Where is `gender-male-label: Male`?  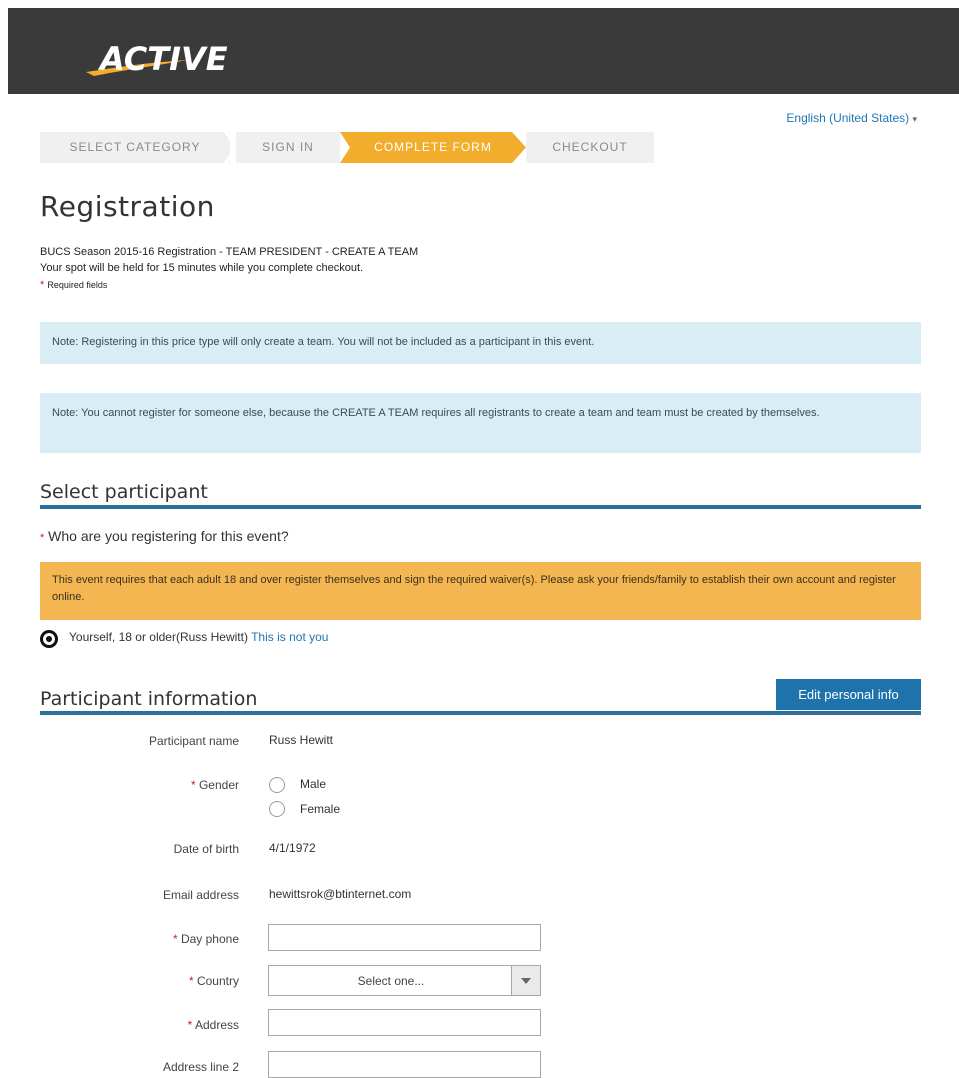
gender-male-label: Male is located at coordinates (313, 784).